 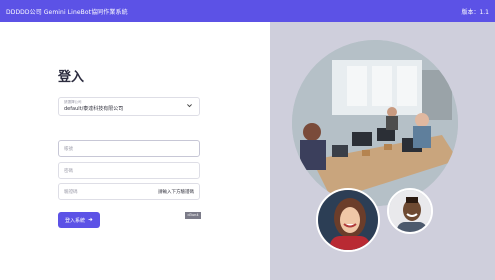 I want to click on captcha-field: 驗證碼 請輸入下方驗證碼, so click(x=129, y=191).